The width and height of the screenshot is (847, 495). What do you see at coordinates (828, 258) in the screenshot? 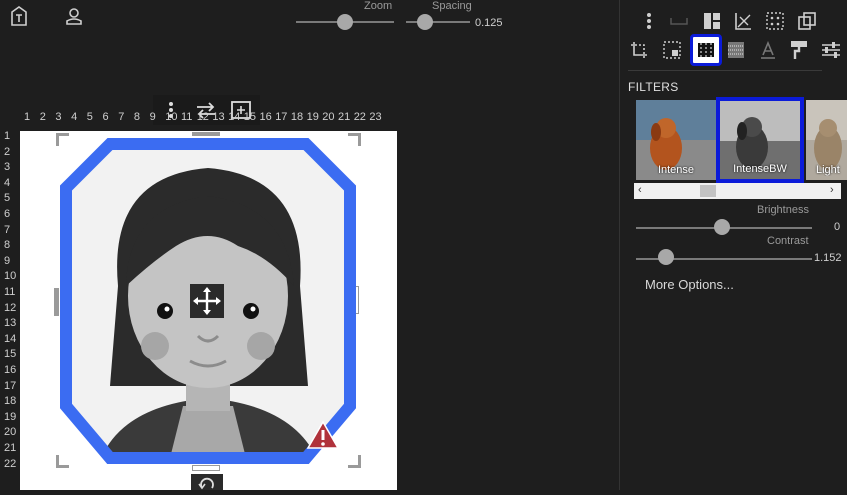
I see `contrast-value: 1.152` at bounding box center [828, 258].